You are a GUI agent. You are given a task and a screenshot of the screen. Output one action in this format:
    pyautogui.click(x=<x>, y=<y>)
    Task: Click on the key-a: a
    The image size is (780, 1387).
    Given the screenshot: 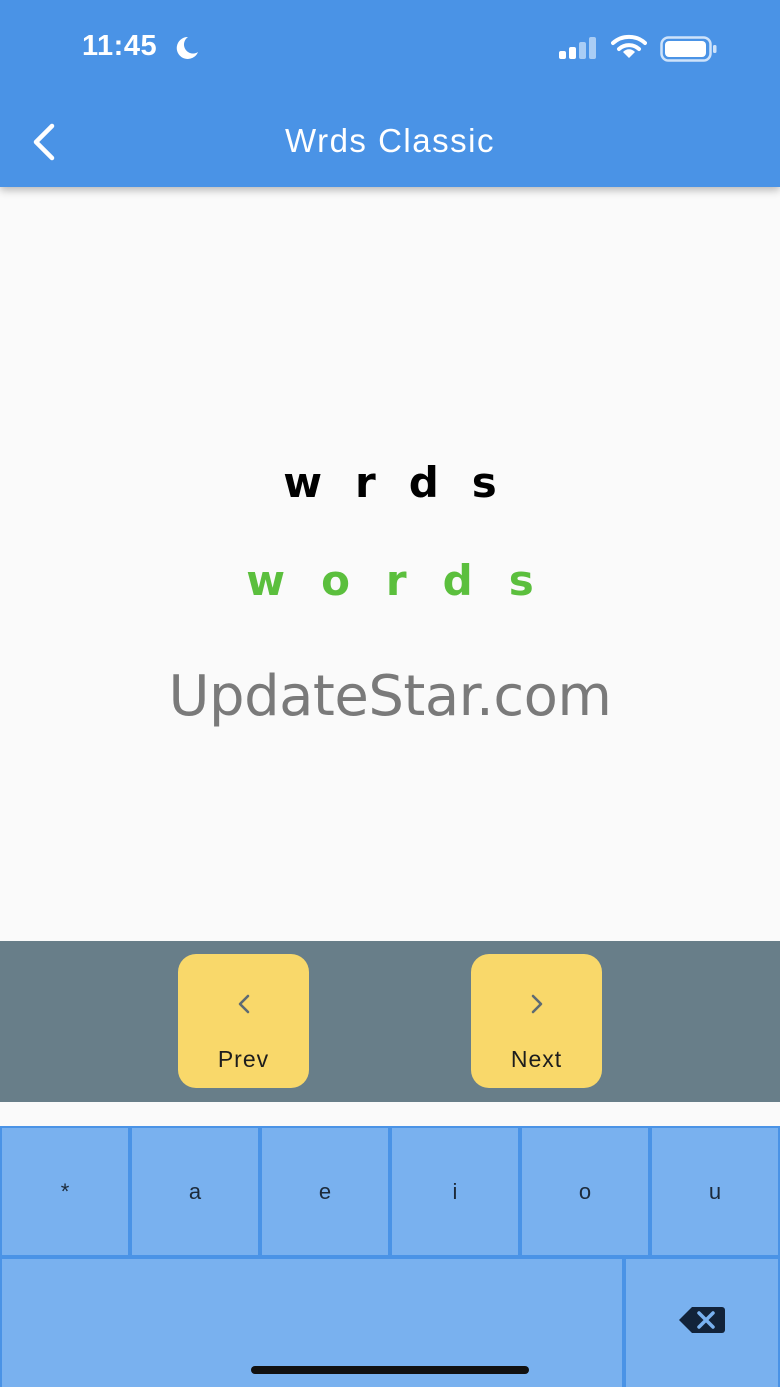 What is the action you would take?
    pyautogui.click(x=195, y=1191)
    